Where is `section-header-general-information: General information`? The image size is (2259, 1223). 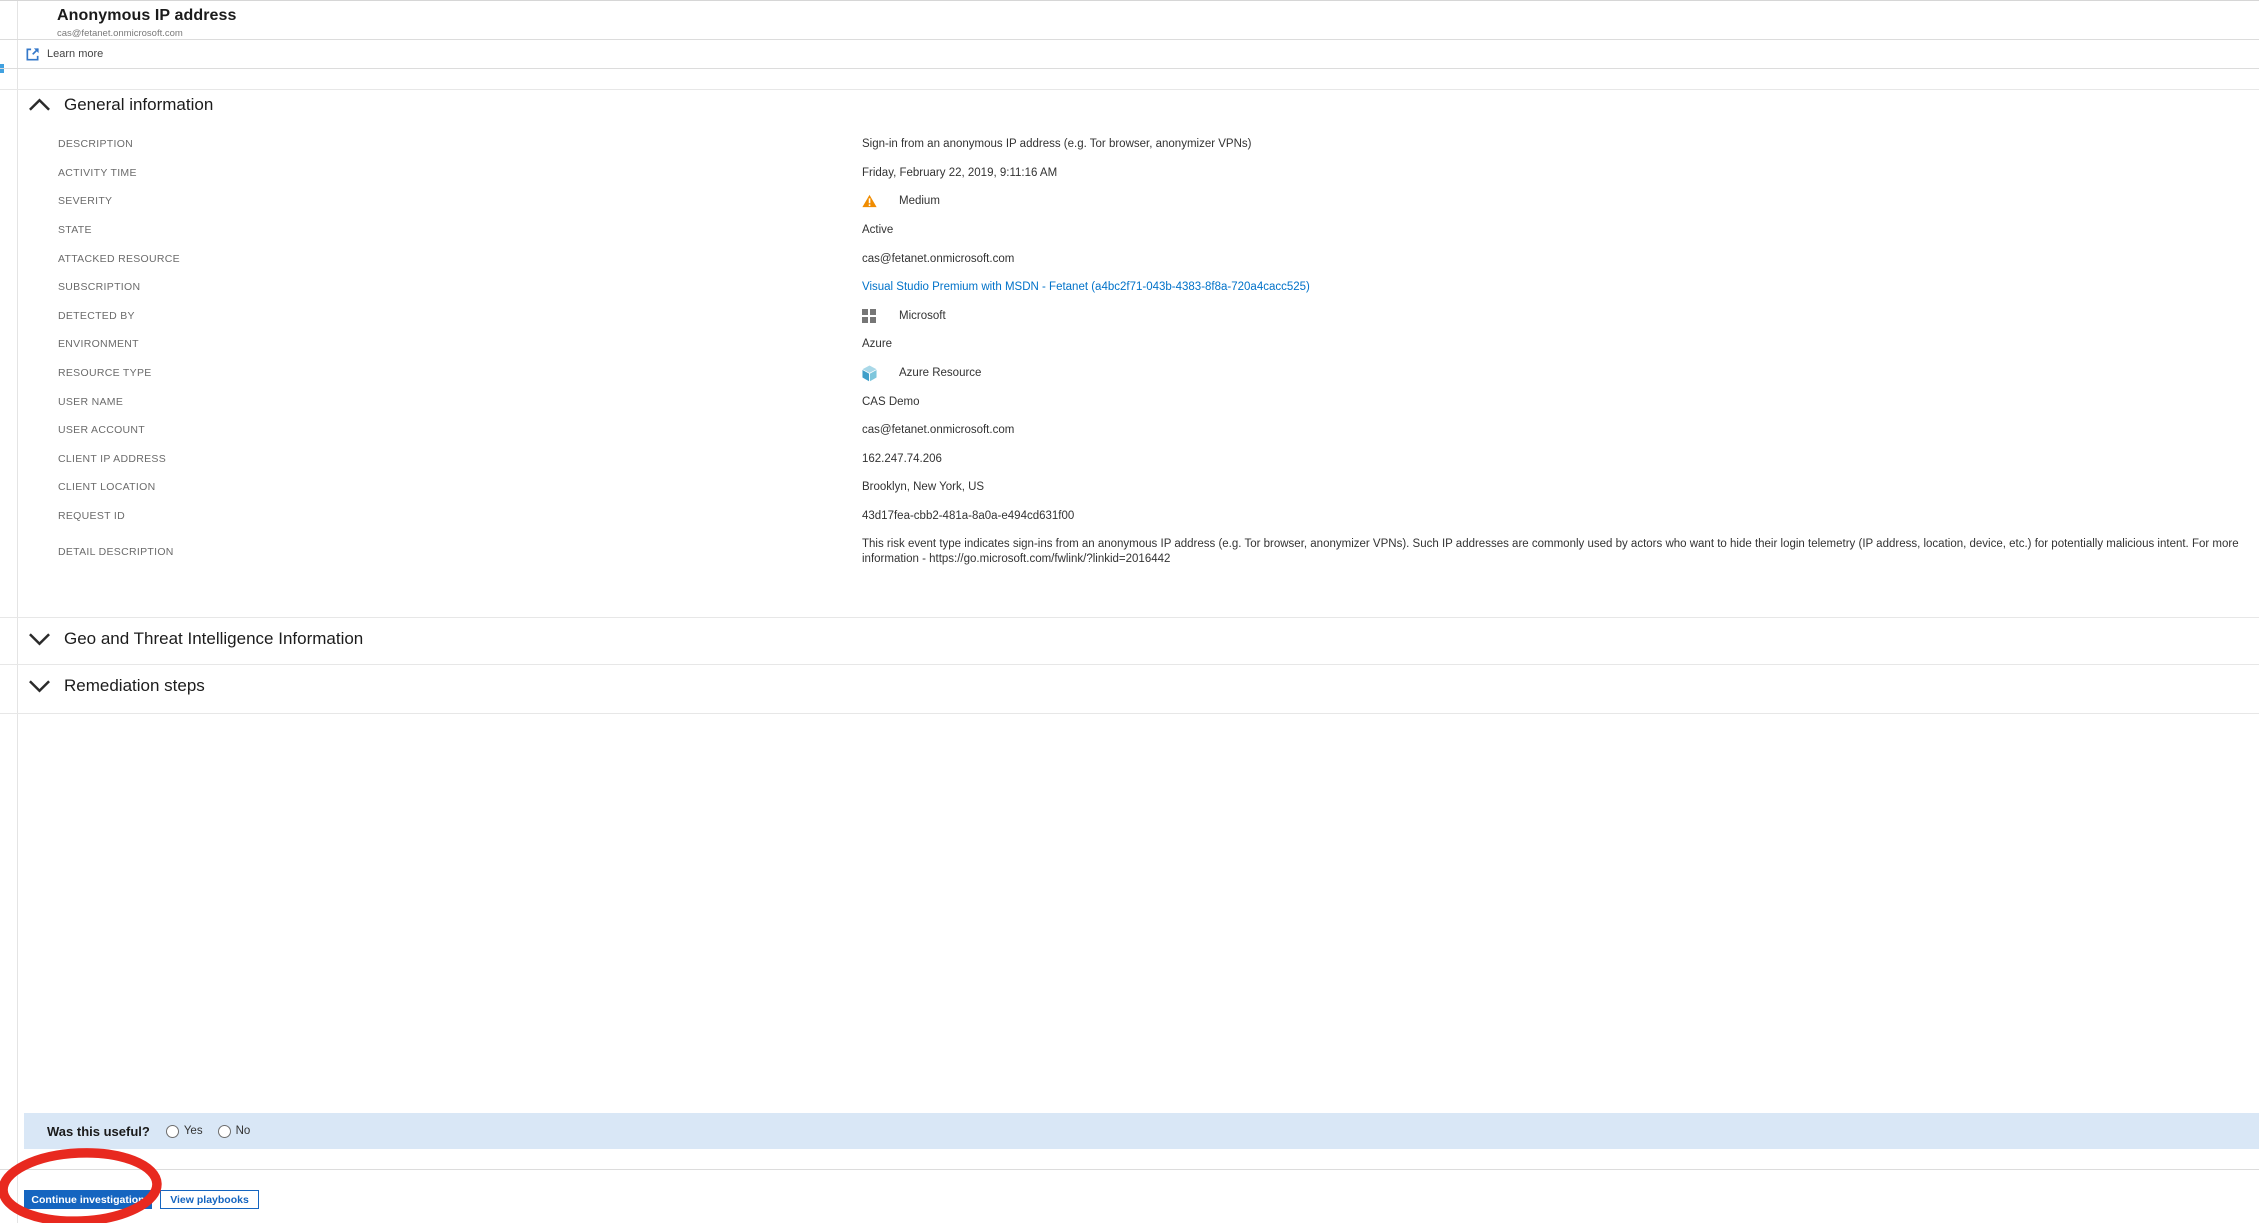 section-header-general-information: General information is located at coordinates (120, 105).